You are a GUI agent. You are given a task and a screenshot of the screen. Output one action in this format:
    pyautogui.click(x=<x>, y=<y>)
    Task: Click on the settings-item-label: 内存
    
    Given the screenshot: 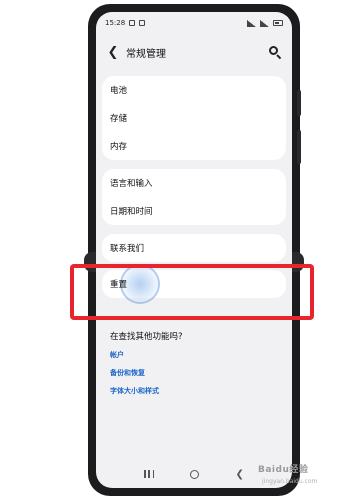 What is the action you would take?
    pyautogui.click(x=119, y=147)
    